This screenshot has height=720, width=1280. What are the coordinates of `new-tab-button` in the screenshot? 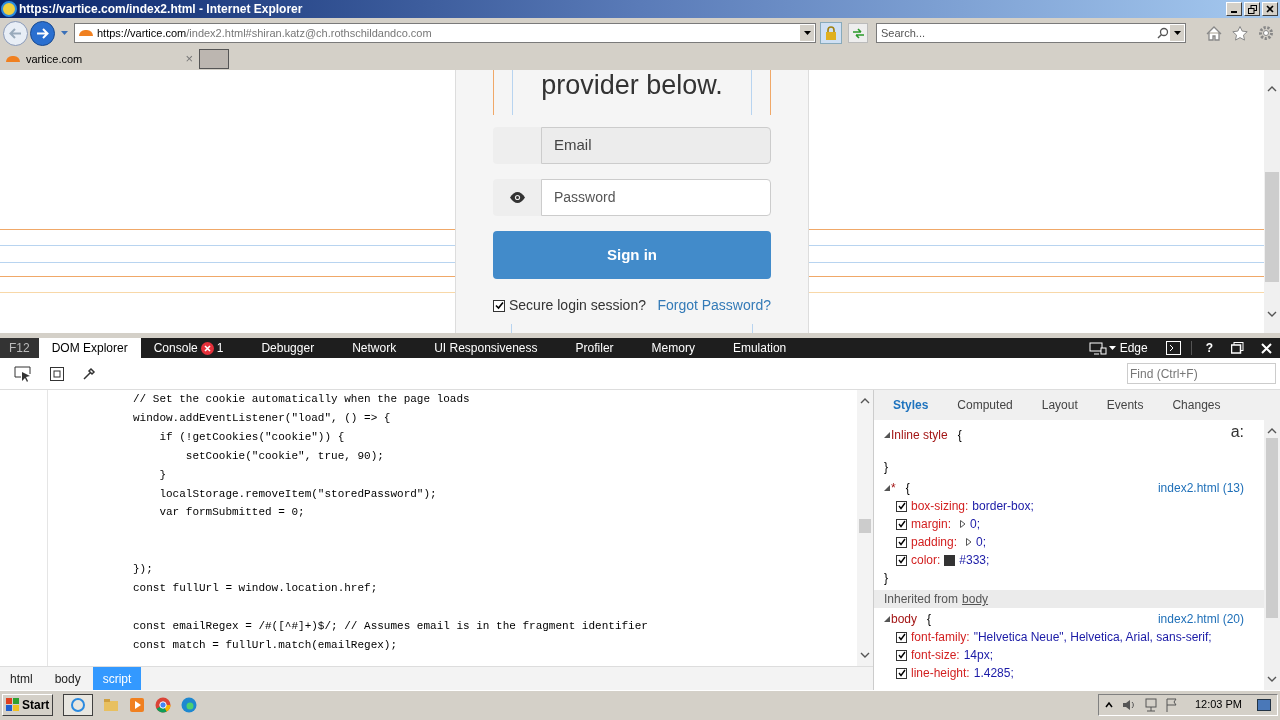 It's located at (214, 59).